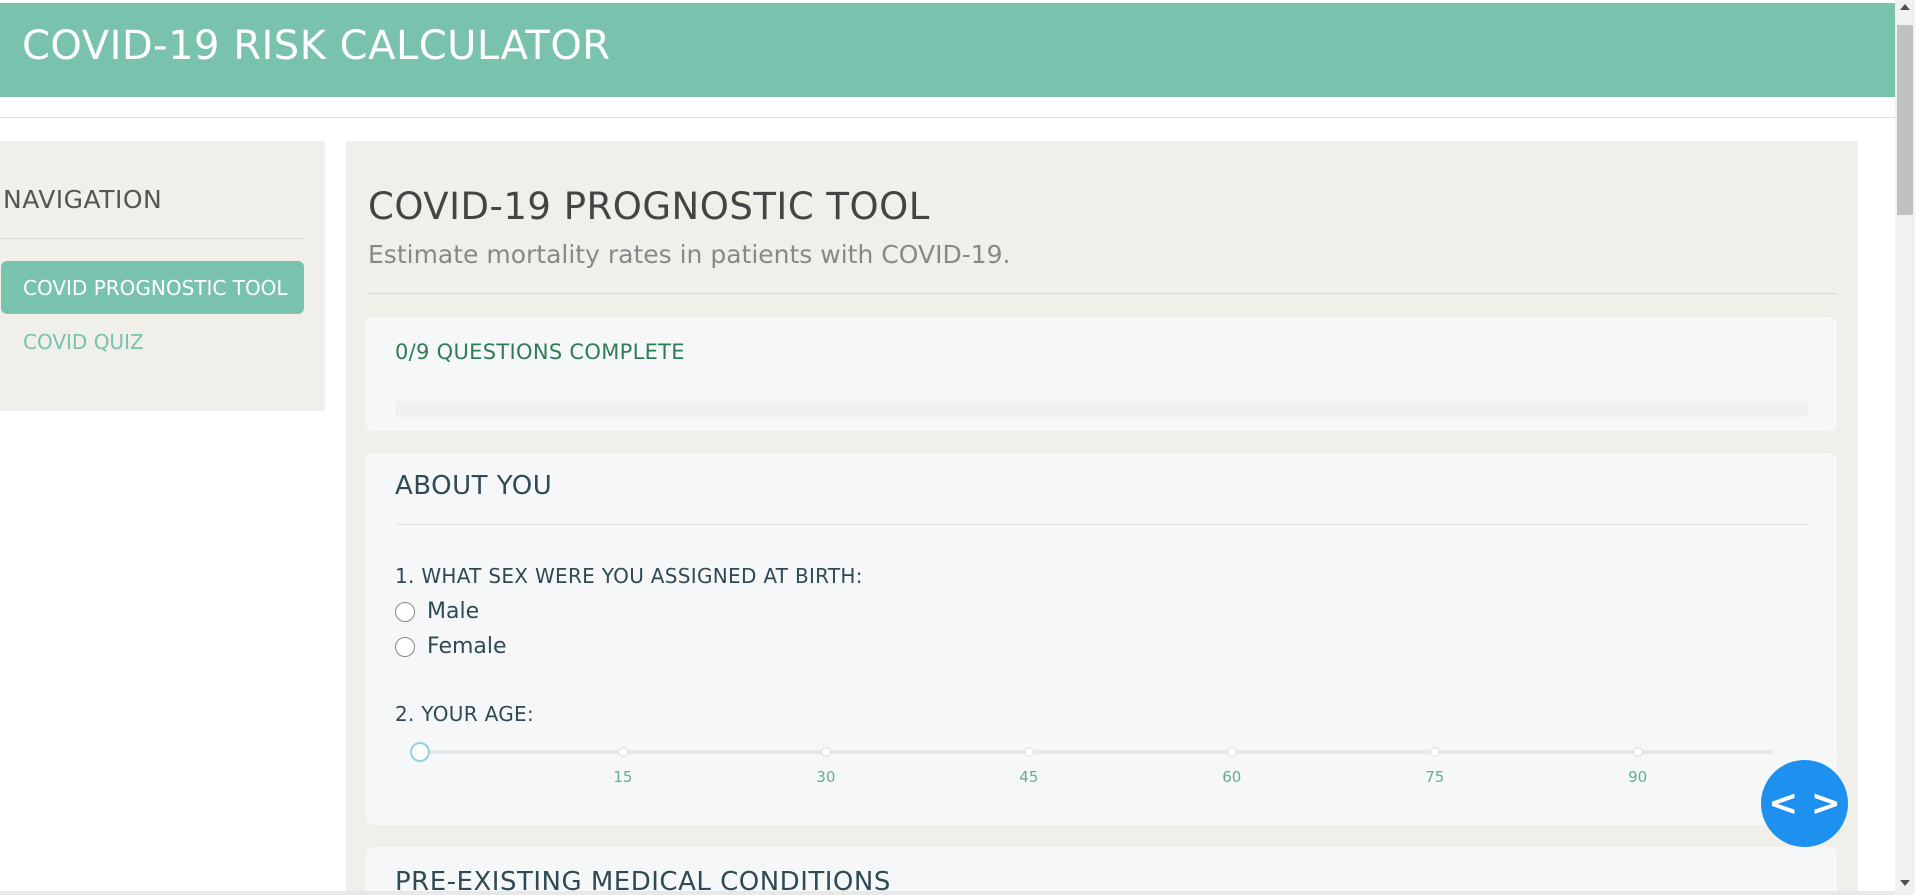 Image resolution: width=1915 pixels, height=895 pixels. I want to click on slider-tick-label: 90, so click(1638, 777).